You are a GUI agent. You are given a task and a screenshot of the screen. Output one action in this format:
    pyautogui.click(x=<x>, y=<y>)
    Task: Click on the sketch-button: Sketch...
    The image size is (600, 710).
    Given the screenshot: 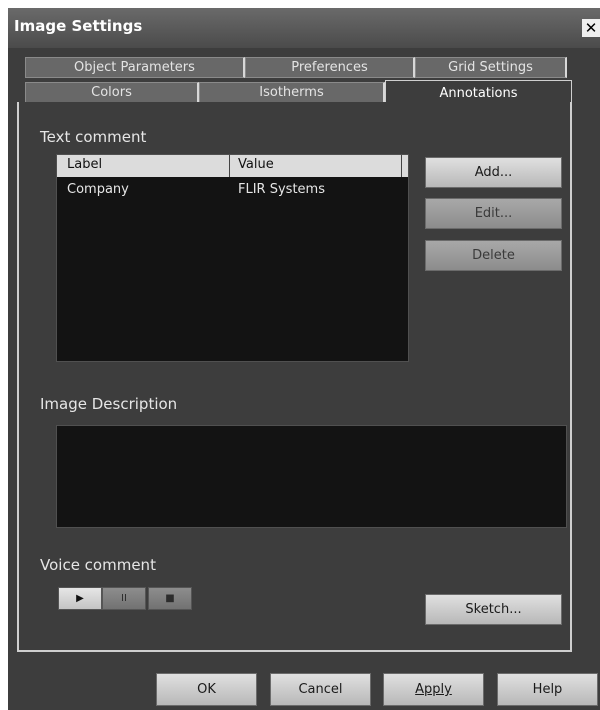 What is the action you would take?
    pyautogui.click(x=493, y=609)
    